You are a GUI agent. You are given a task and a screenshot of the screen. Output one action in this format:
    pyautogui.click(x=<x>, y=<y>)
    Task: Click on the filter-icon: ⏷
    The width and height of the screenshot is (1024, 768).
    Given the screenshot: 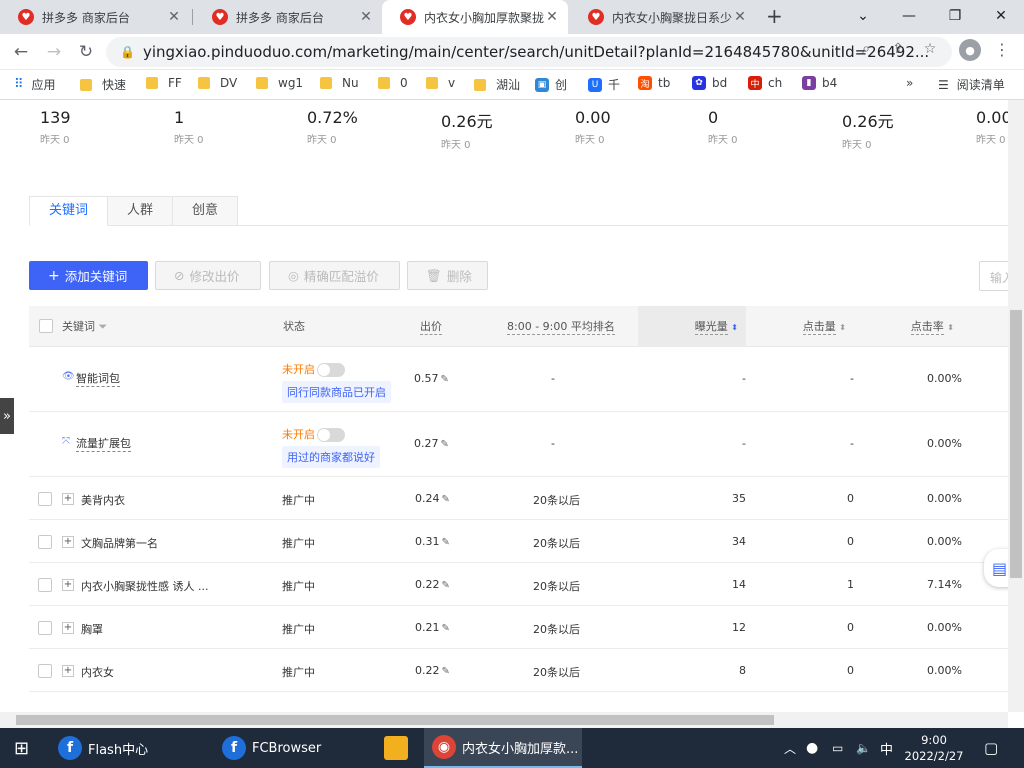 What is the action you would take?
    pyautogui.click(x=103, y=326)
    